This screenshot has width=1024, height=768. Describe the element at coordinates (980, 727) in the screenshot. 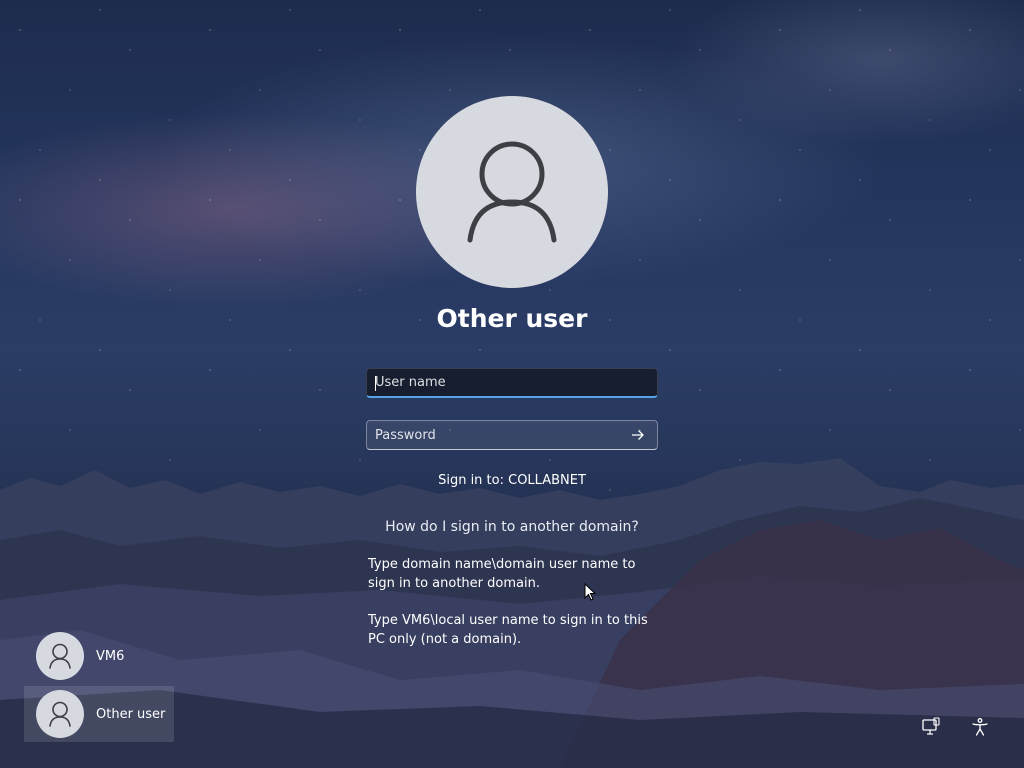

I see `accessibility-icon` at that location.